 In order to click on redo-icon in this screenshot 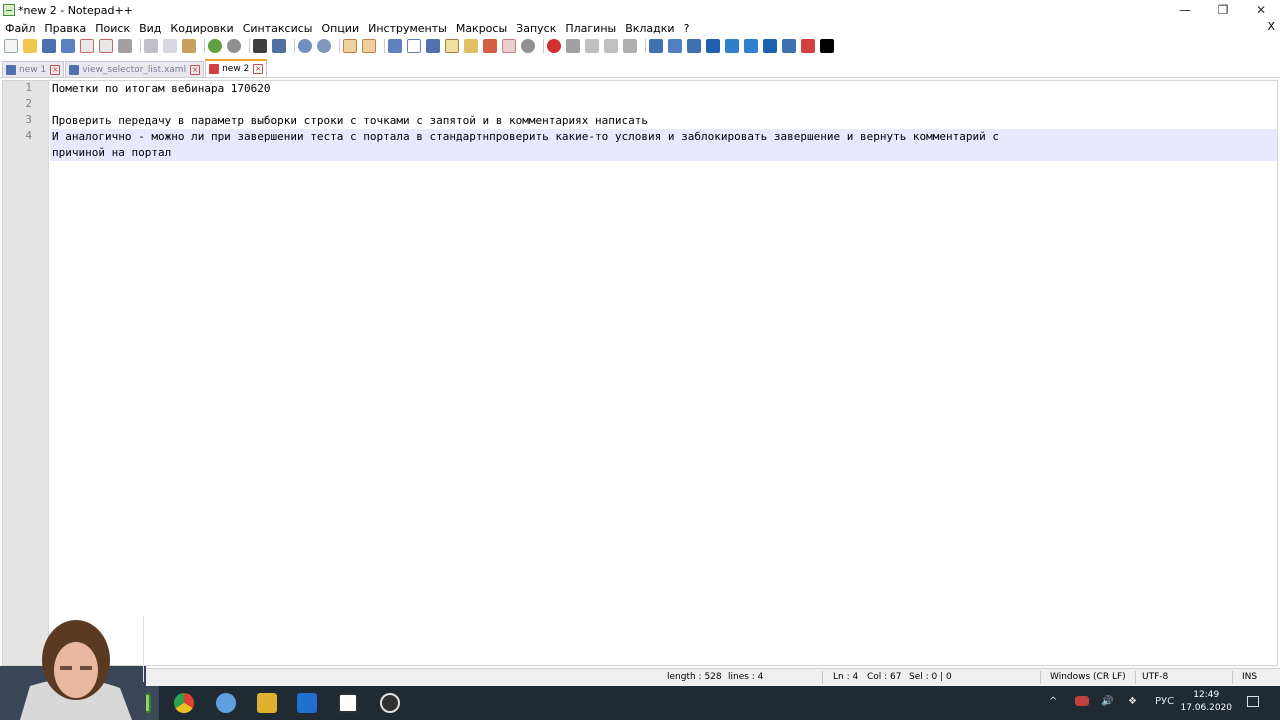, I will do `click(234, 46)`.